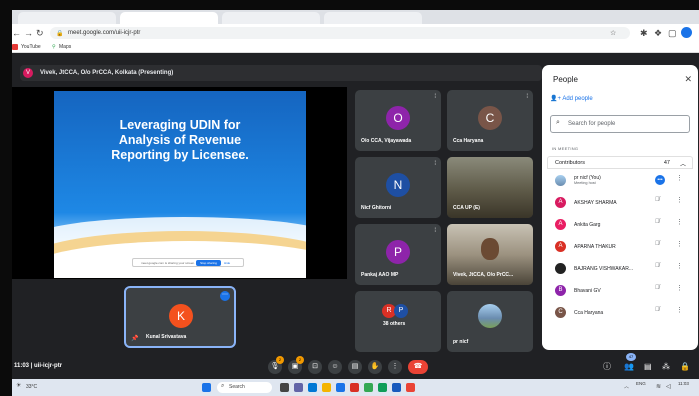 The height and width of the screenshot is (396, 699). What do you see at coordinates (65, 47) in the screenshot?
I see `bookmark-maps: Maps` at bounding box center [65, 47].